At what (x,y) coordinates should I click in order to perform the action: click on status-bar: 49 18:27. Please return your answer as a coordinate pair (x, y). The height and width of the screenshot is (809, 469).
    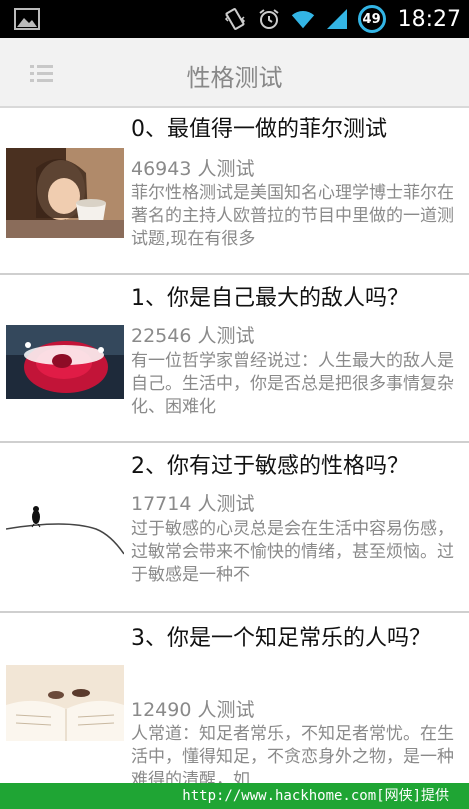
    Looking at the image, I should click on (234, 19).